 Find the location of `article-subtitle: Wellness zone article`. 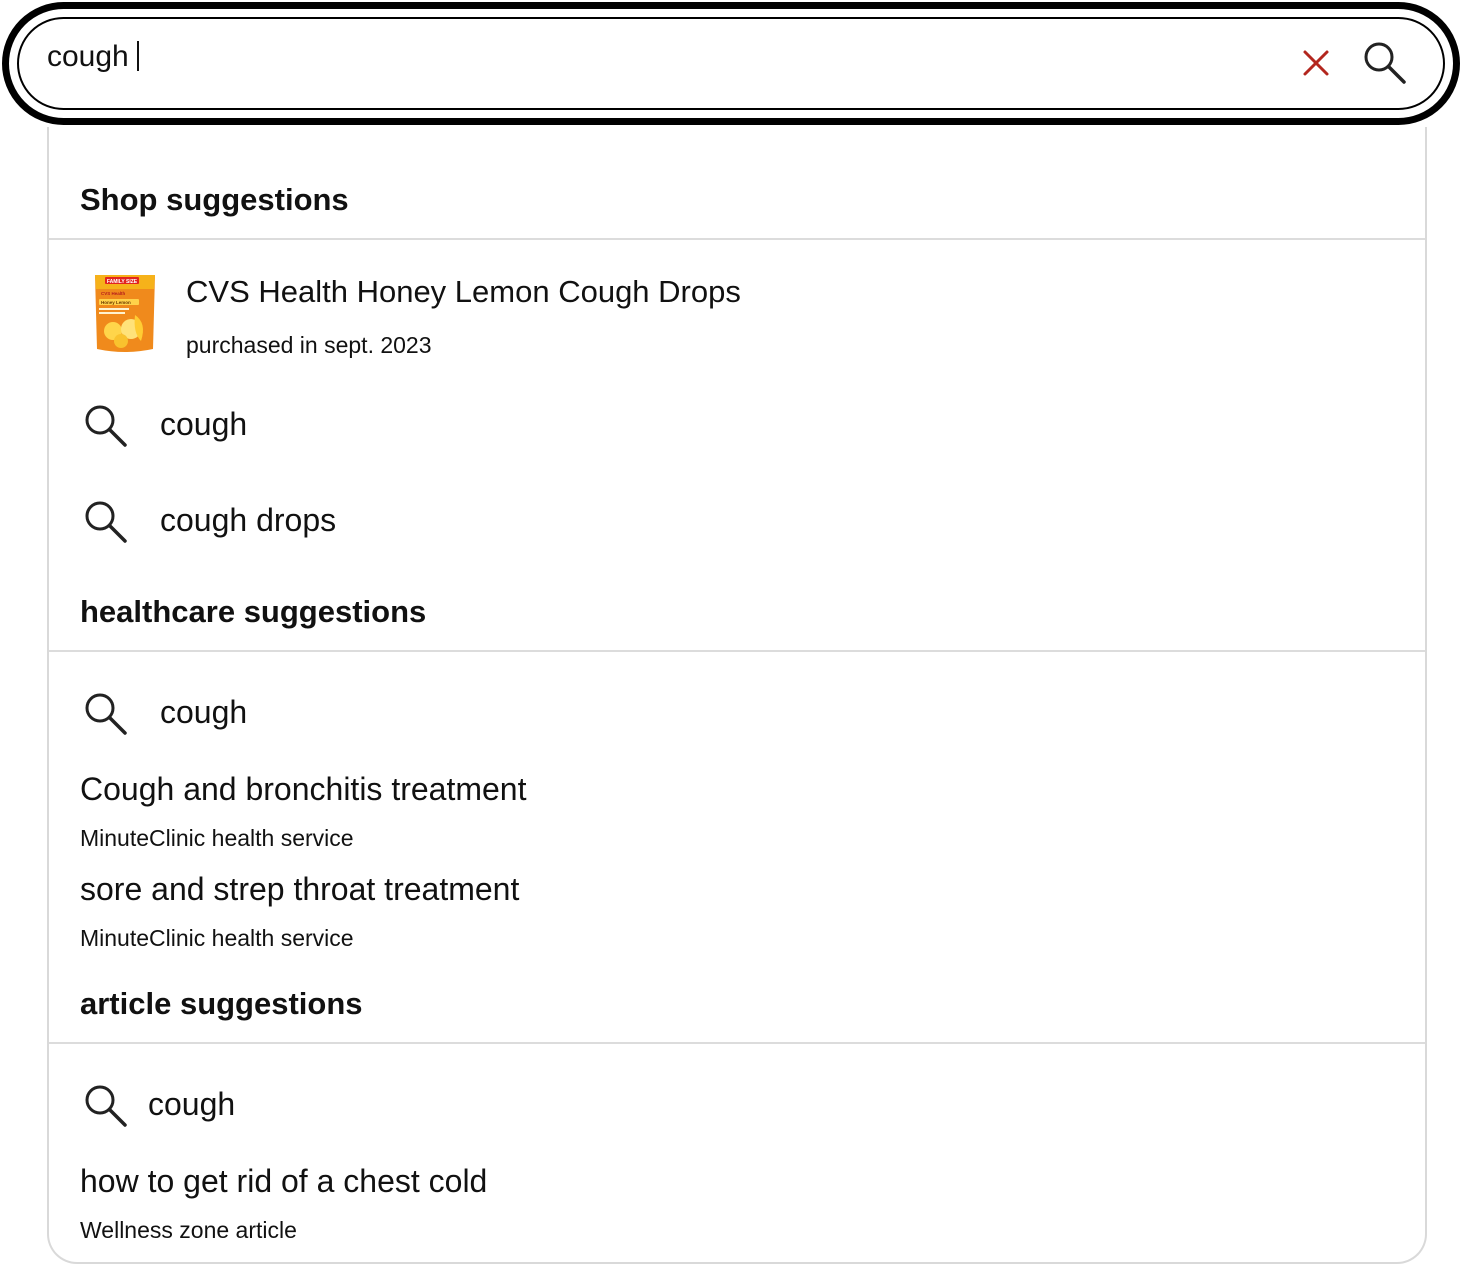

article-subtitle: Wellness zone article is located at coordinates (188, 1230).